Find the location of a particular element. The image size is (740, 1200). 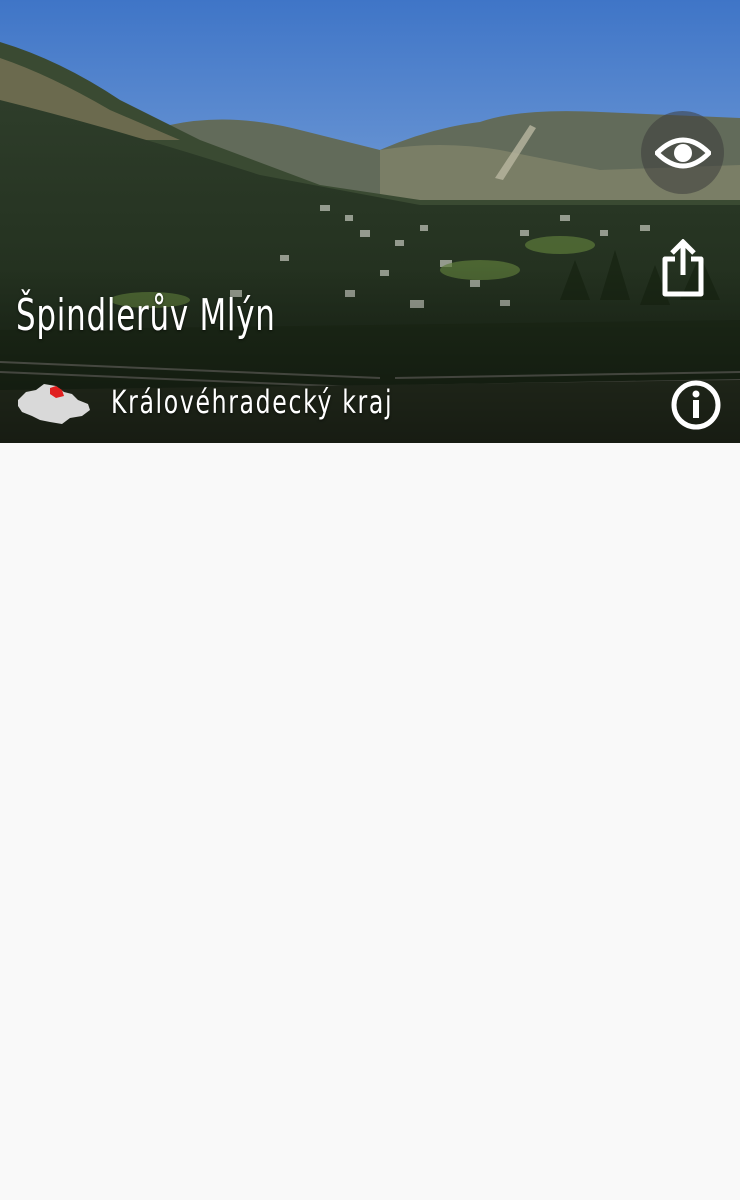

info-icon is located at coordinates (696, 405).